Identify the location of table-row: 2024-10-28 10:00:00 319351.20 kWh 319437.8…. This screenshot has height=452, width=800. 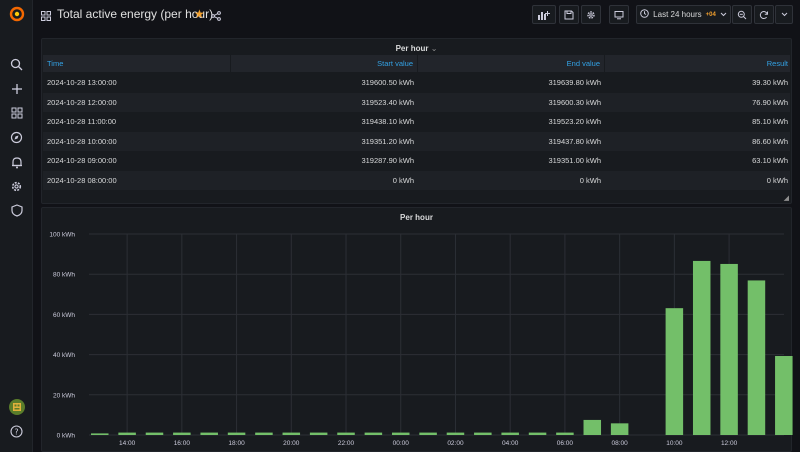
(416, 141).